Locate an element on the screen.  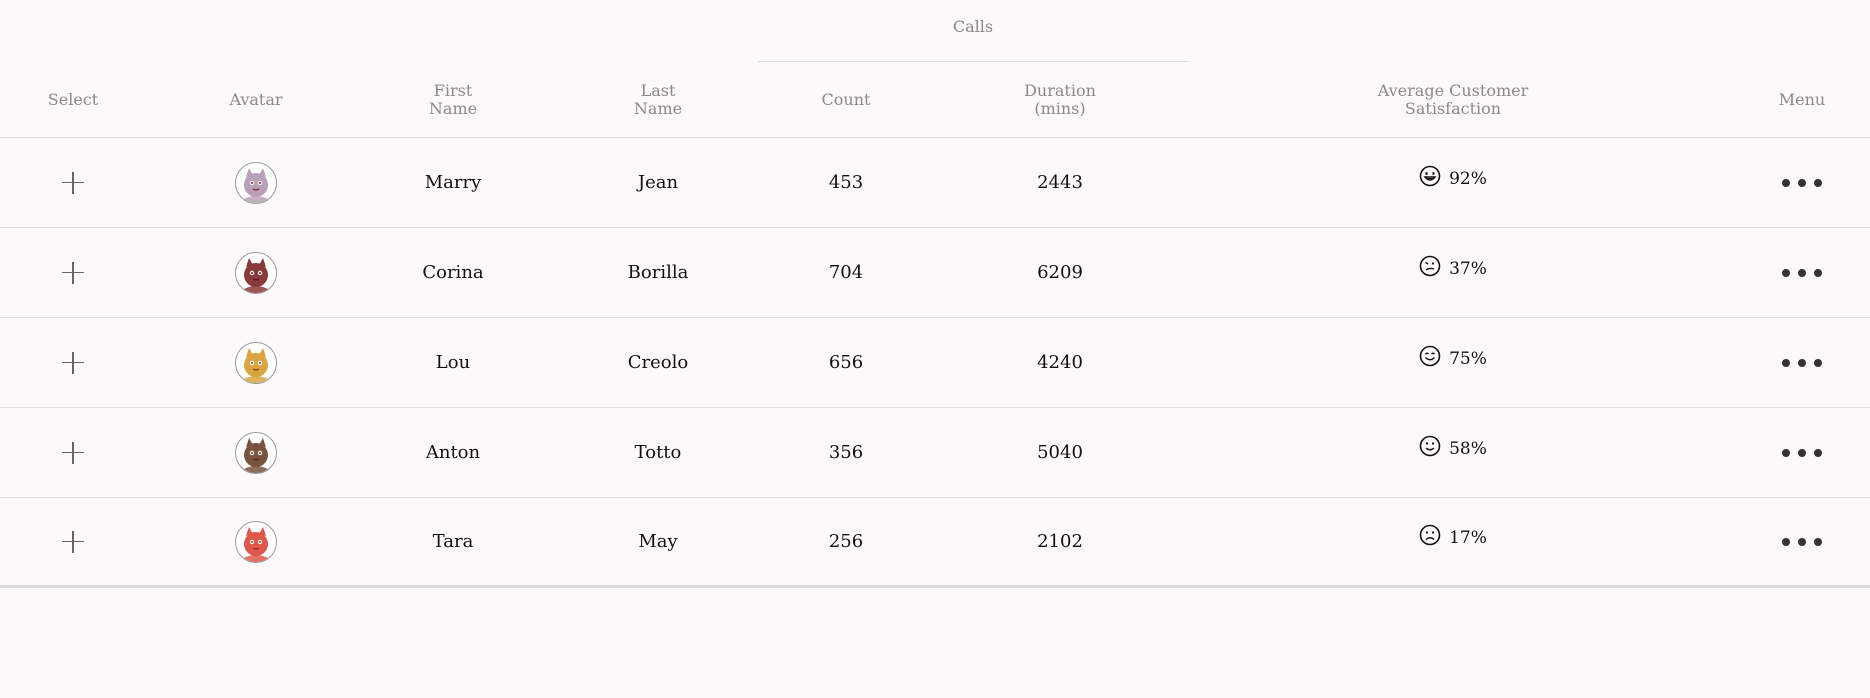
count-cell: 256 is located at coordinates (846, 541).